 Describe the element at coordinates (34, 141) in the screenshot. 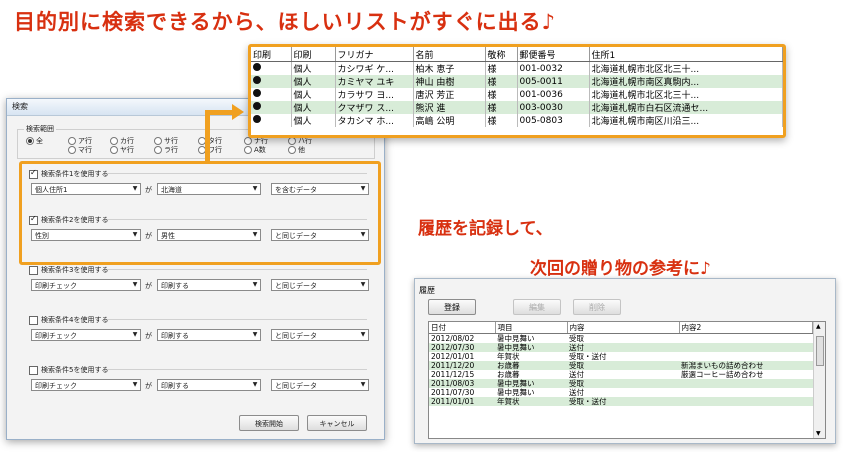

I see `range-radio: 全` at that location.